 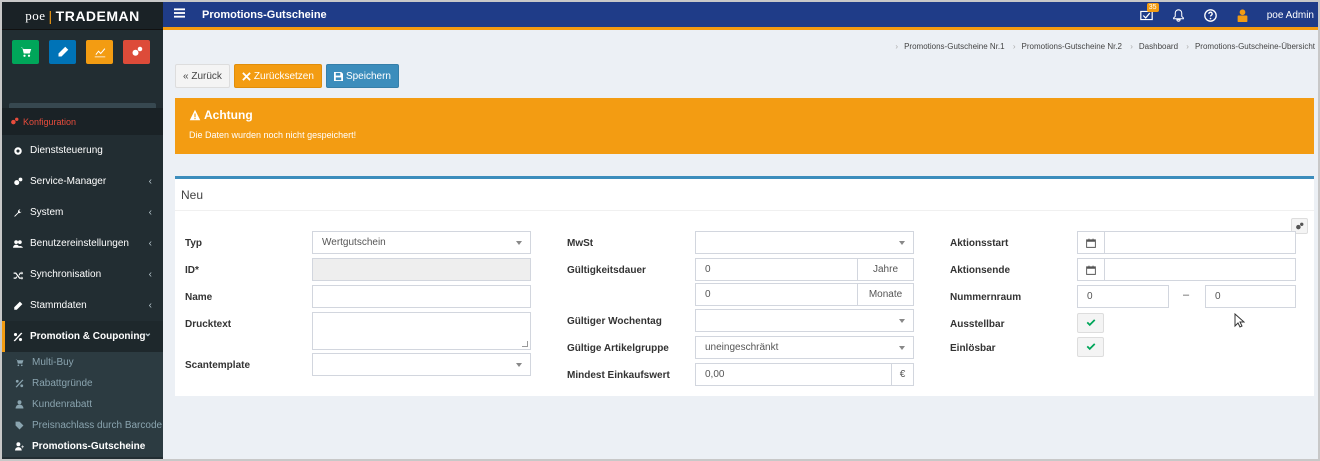 I want to click on quick-cart-button, so click(x=25, y=52).